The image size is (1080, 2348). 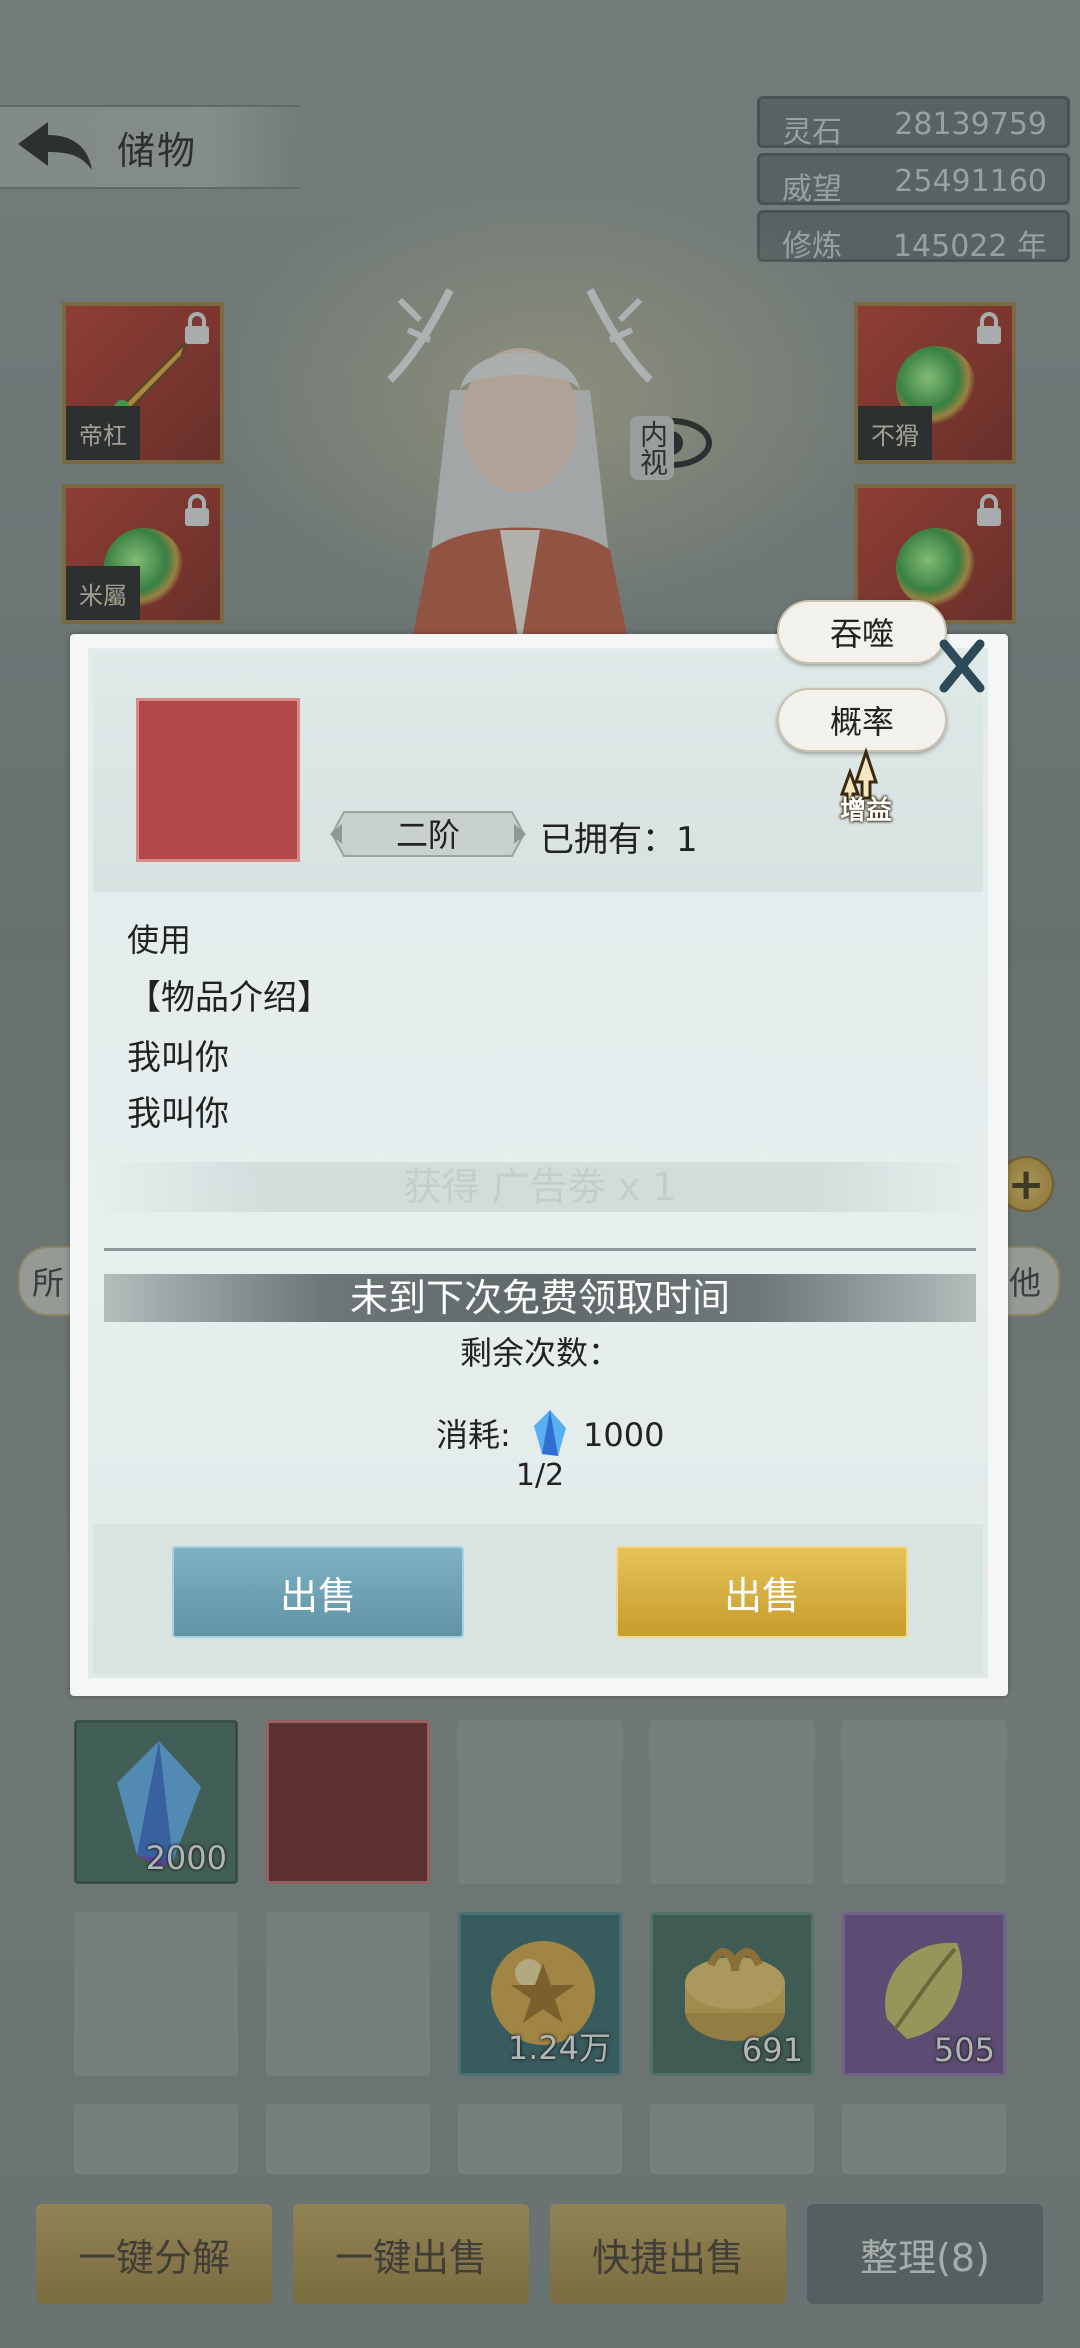 What do you see at coordinates (539, 1298) in the screenshot?
I see `free-claim-notice: 未到下次免费领取时间` at bounding box center [539, 1298].